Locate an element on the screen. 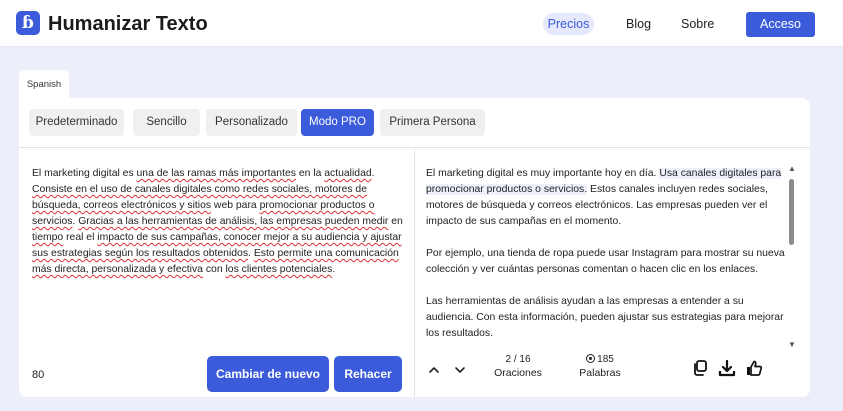 The width and height of the screenshot is (843, 411). text-segment: web para is located at coordinates (235, 205).